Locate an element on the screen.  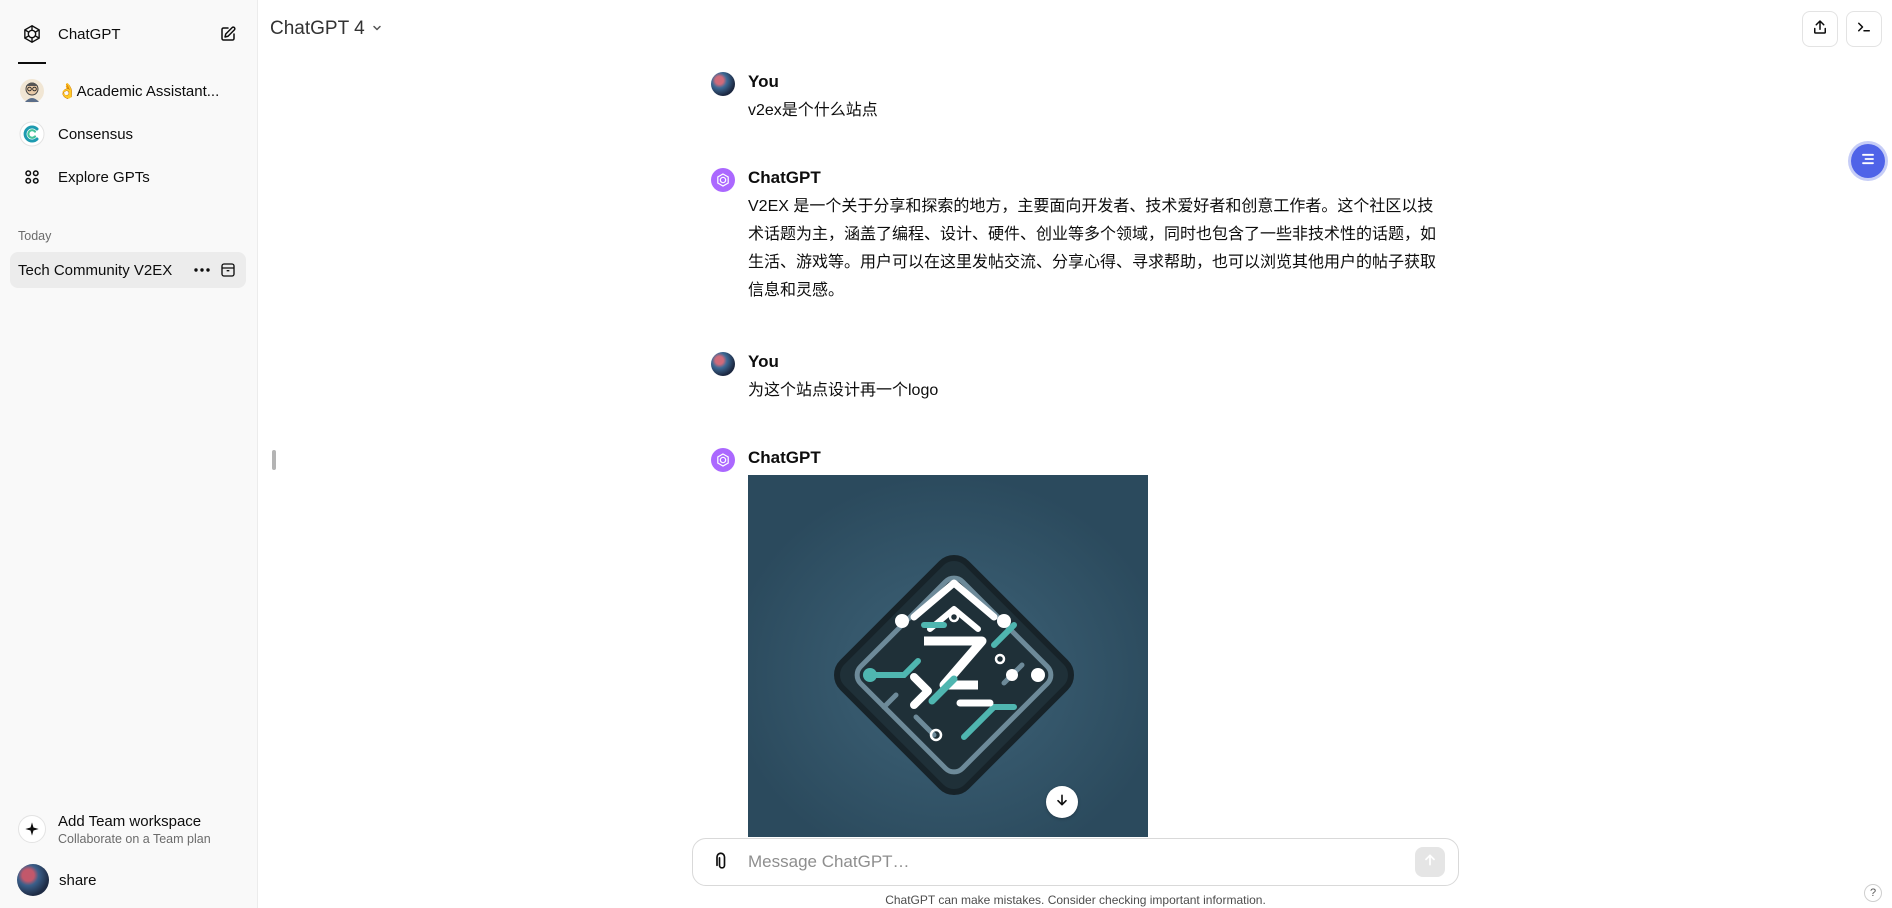
paperclip-icon is located at coordinates (722, 862).